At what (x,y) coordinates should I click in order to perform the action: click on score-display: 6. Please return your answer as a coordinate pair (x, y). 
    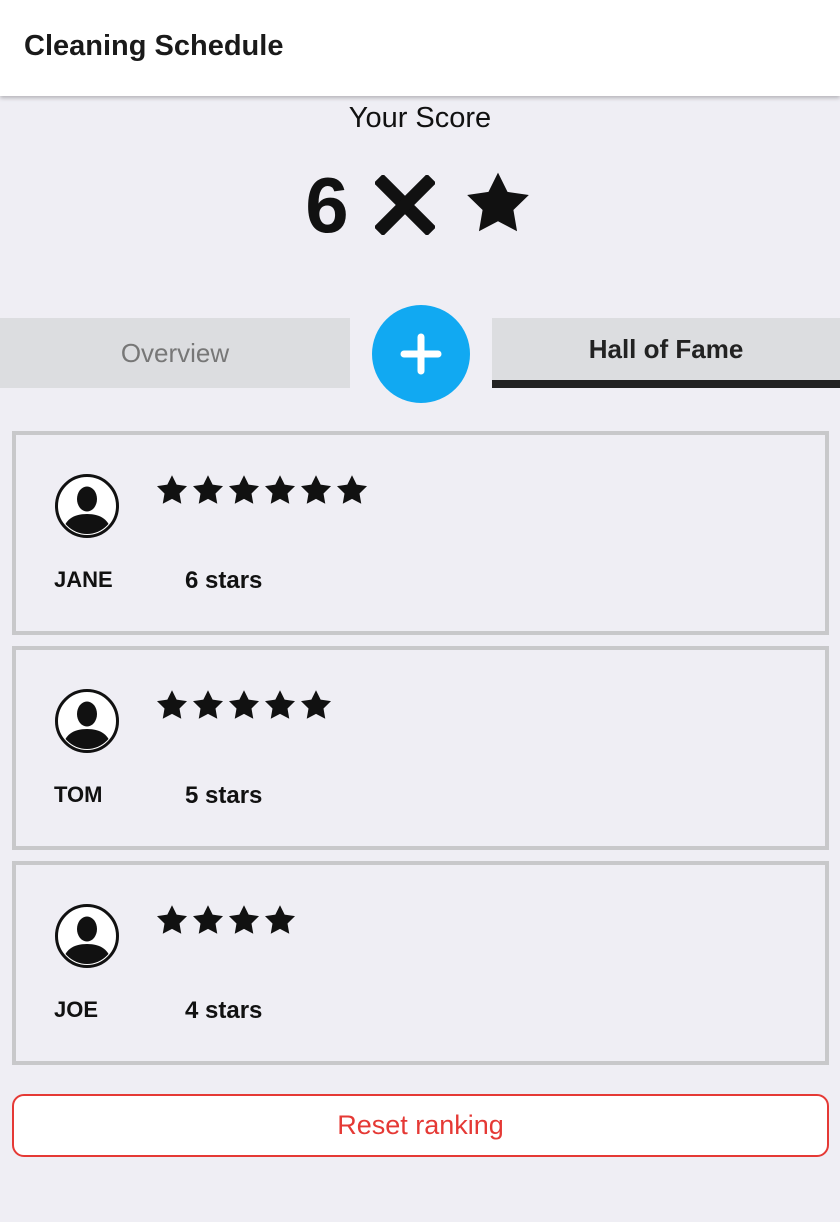
    Looking at the image, I should click on (420, 205).